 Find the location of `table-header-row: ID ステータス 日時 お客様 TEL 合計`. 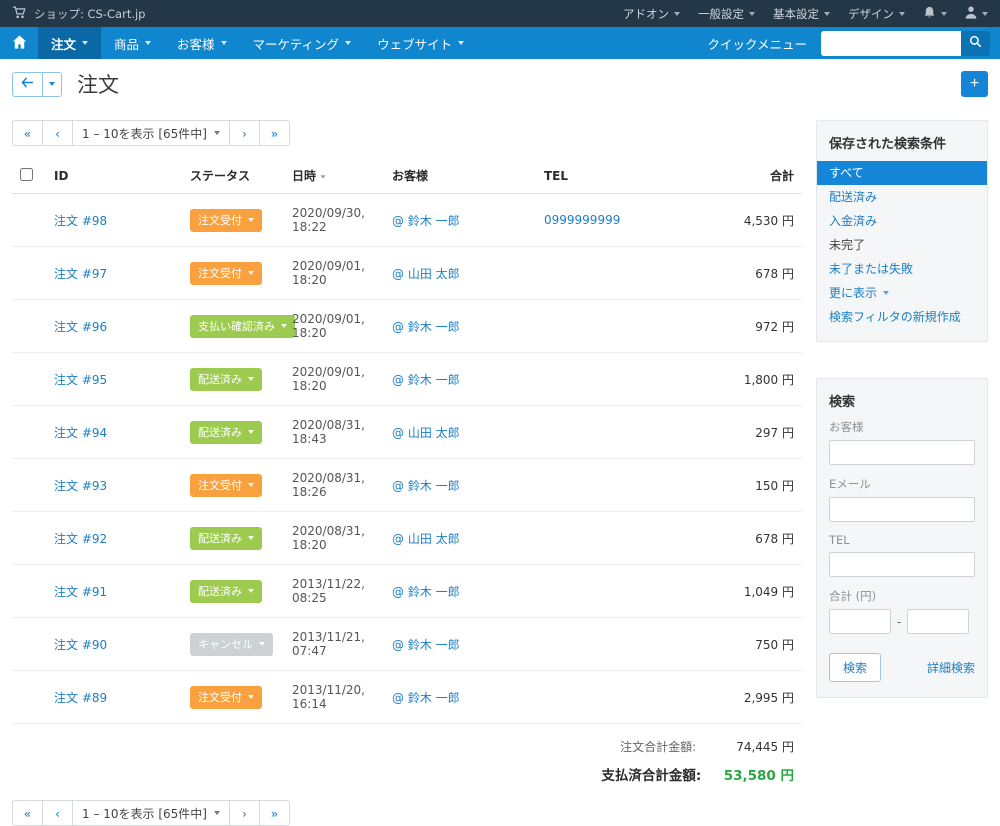

table-header-row: ID ステータス 日時 お客様 TEL 合計 is located at coordinates (407, 176).